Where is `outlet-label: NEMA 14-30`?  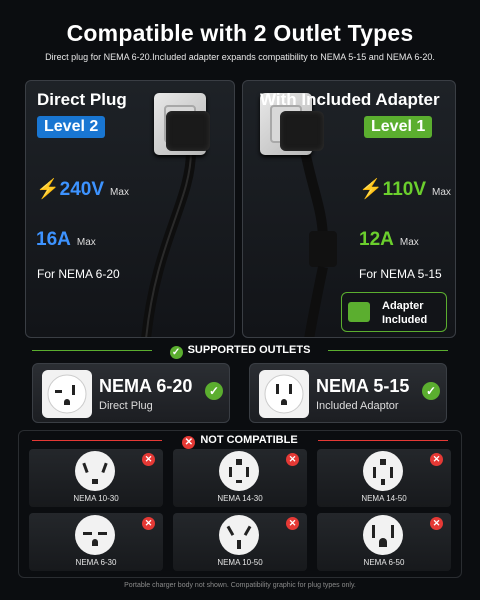
outlet-label: NEMA 14-30 is located at coordinates (240, 498).